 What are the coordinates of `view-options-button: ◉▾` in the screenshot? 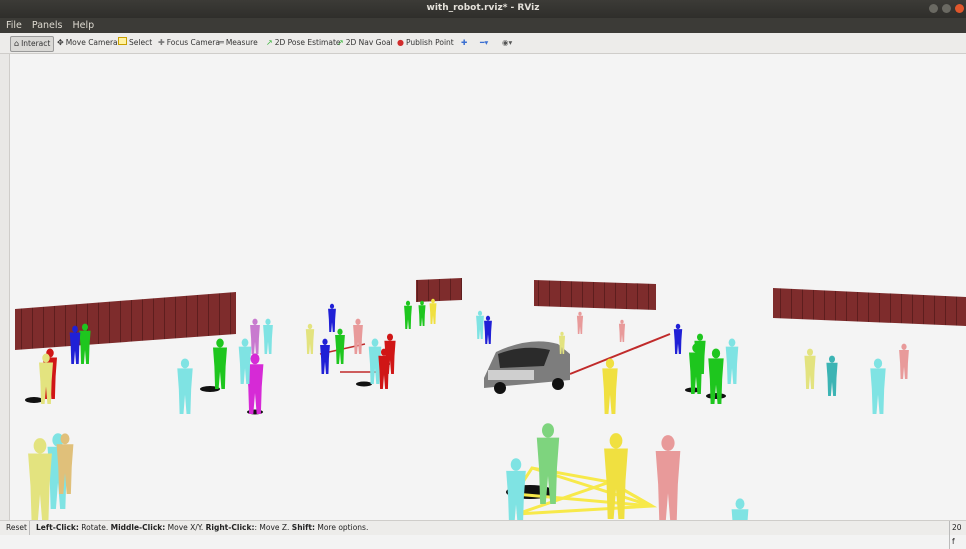 It's located at (507, 43).